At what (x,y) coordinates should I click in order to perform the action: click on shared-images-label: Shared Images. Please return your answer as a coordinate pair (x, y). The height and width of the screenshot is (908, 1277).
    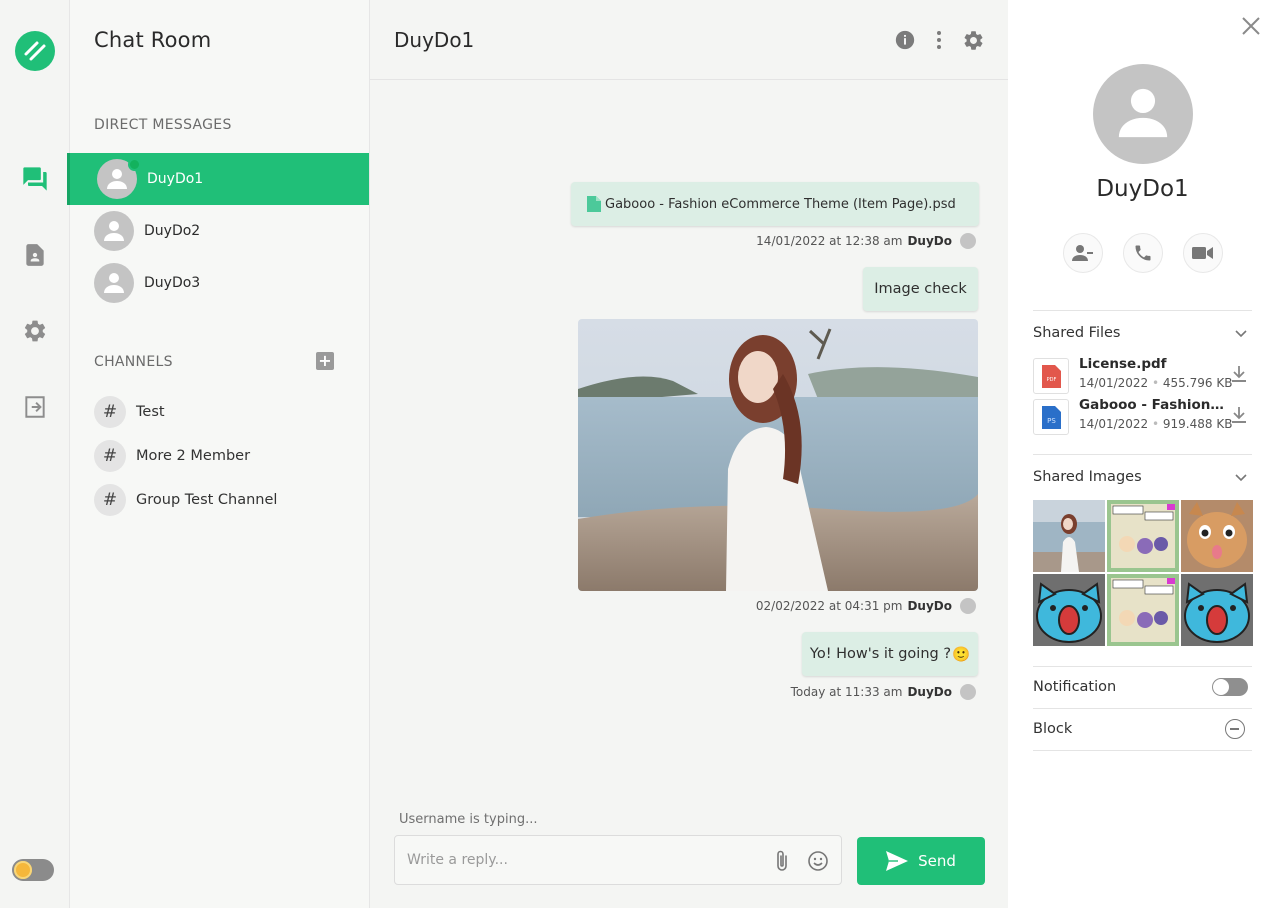
    Looking at the image, I should click on (1087, 477).